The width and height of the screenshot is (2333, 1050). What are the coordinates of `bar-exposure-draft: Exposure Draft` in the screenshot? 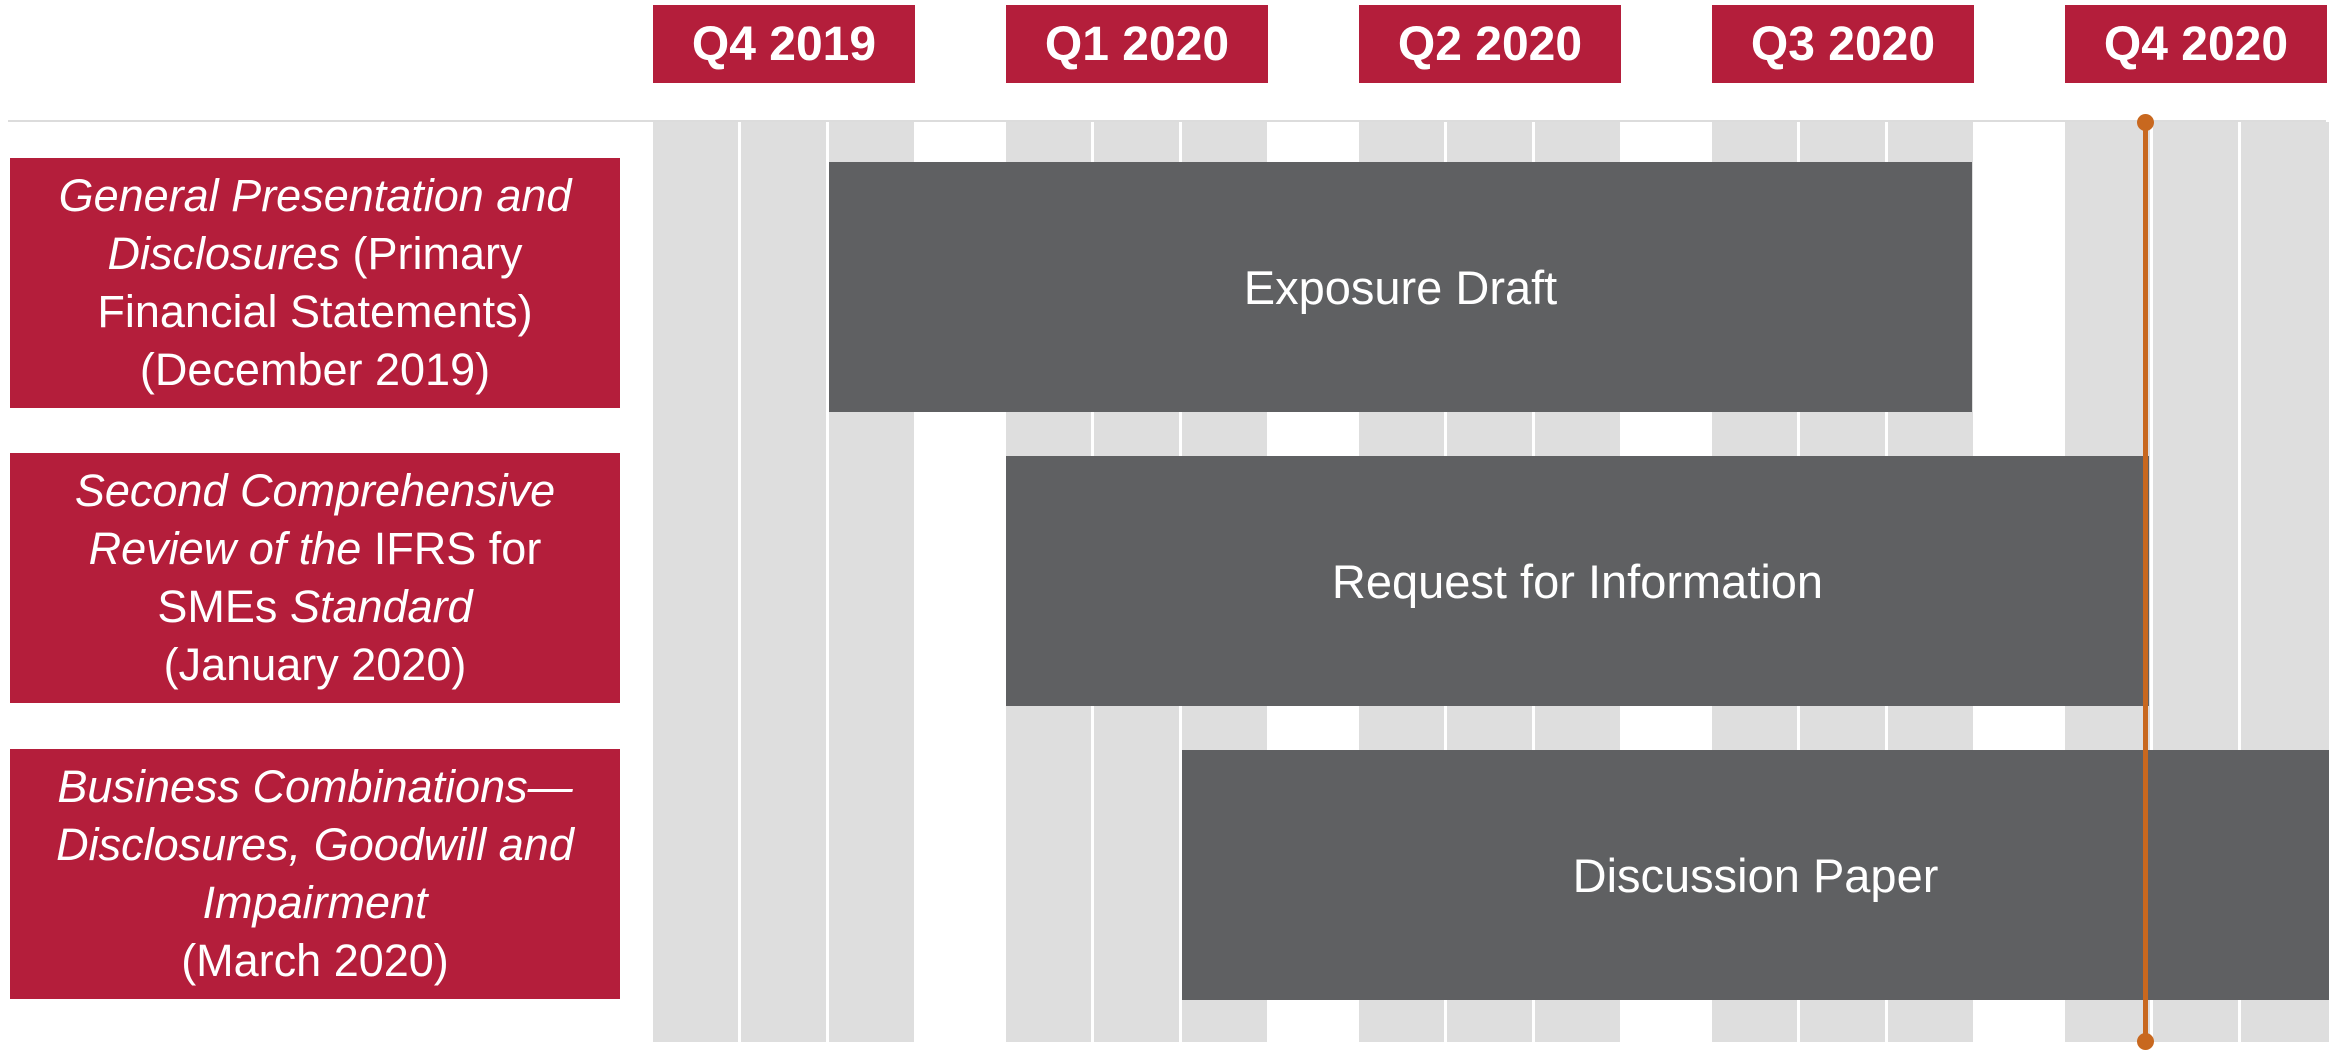 It's located at (1400, 287).